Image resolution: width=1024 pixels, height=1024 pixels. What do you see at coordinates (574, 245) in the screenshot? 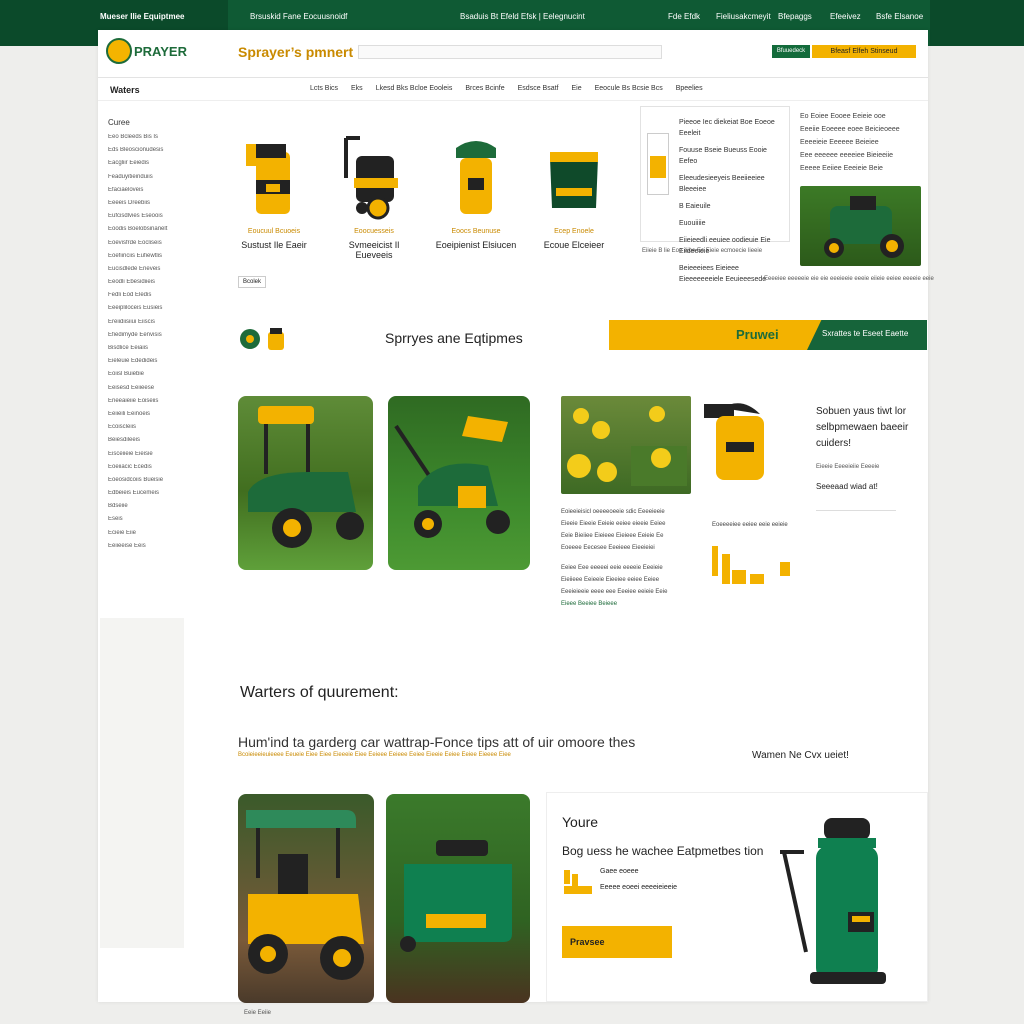
I see `product-name: Ecoue Elceieer` at bounding box center [574, 245].